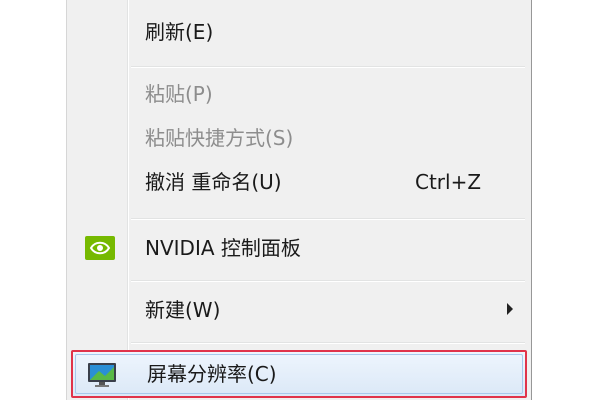  Describe the element at coordinates (183, 310) in the screenshot. I see `menu-item-label: 新建(W)` at that location.